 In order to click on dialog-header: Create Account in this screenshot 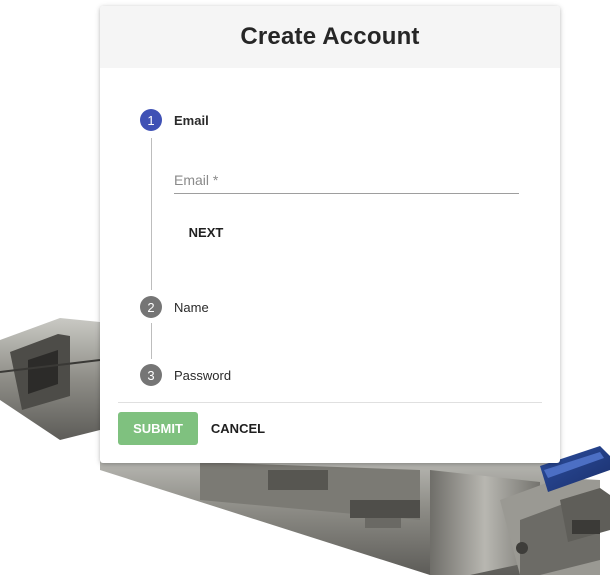, I will do `click(330, 37)`.